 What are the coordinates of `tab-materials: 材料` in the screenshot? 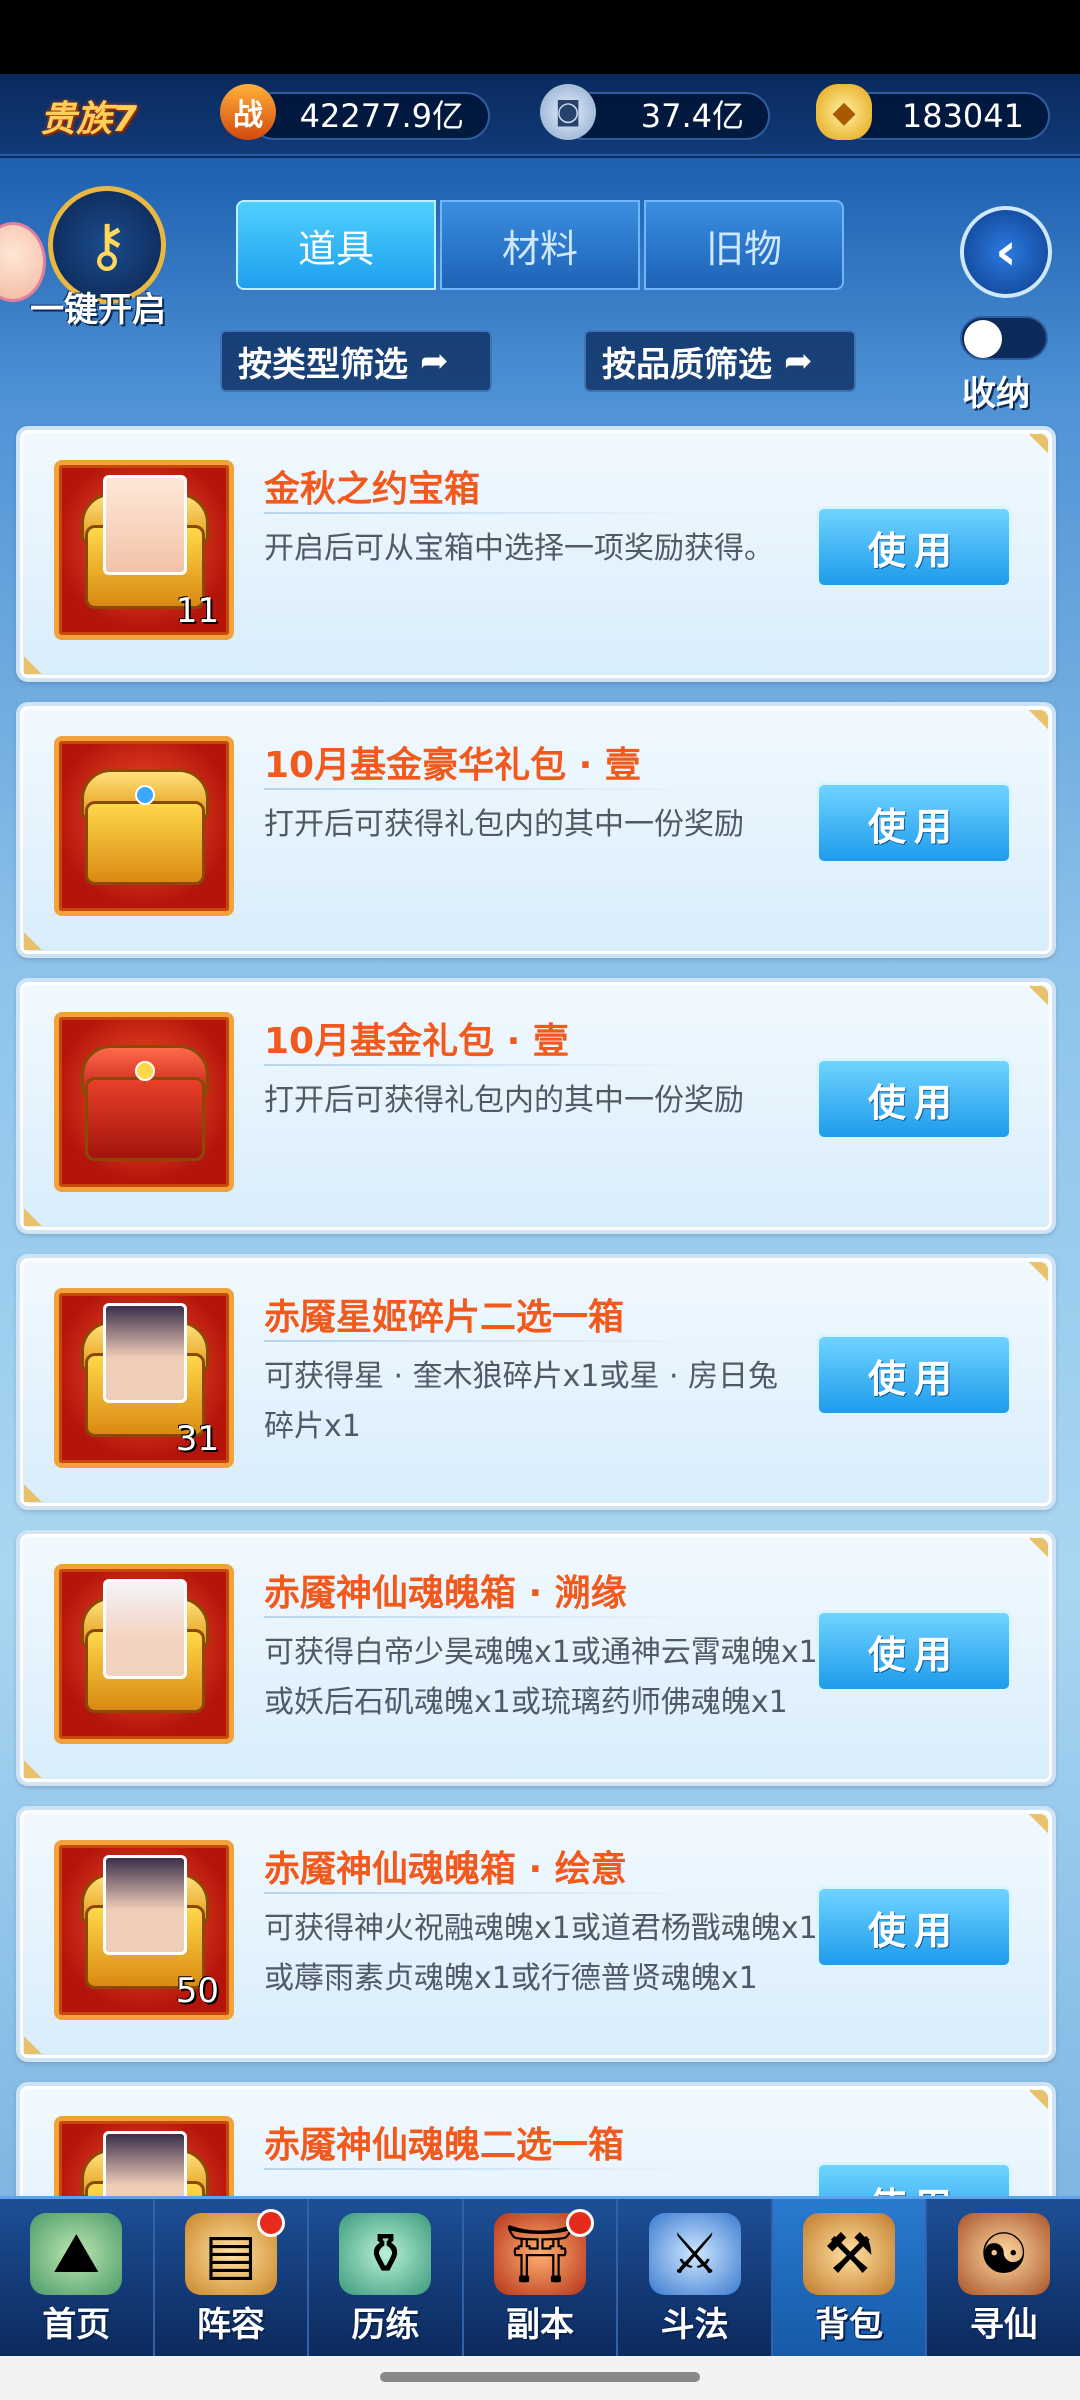 It's located at (540, 245).